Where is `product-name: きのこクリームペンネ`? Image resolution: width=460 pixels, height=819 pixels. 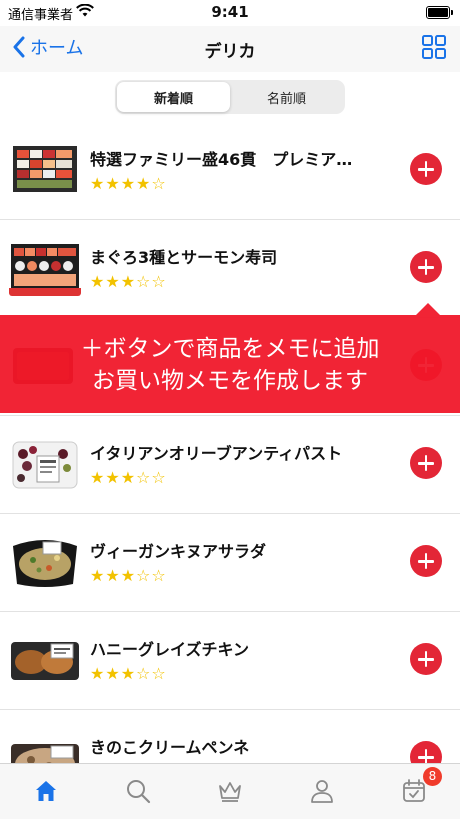
product-name: きのこクリームペンネ is located at coordinates (170, 747).